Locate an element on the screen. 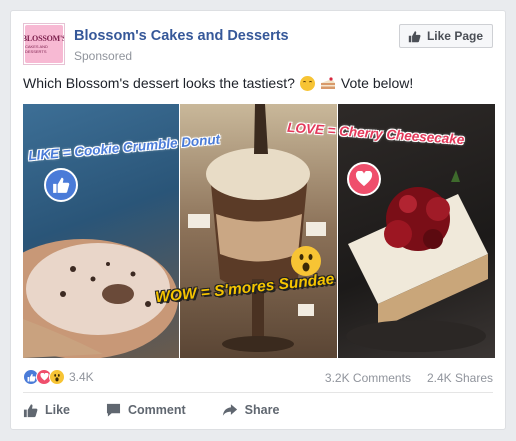  engagement-counts: 3.2K Comments 2.4K Shares is located at coordinates (409, 378).